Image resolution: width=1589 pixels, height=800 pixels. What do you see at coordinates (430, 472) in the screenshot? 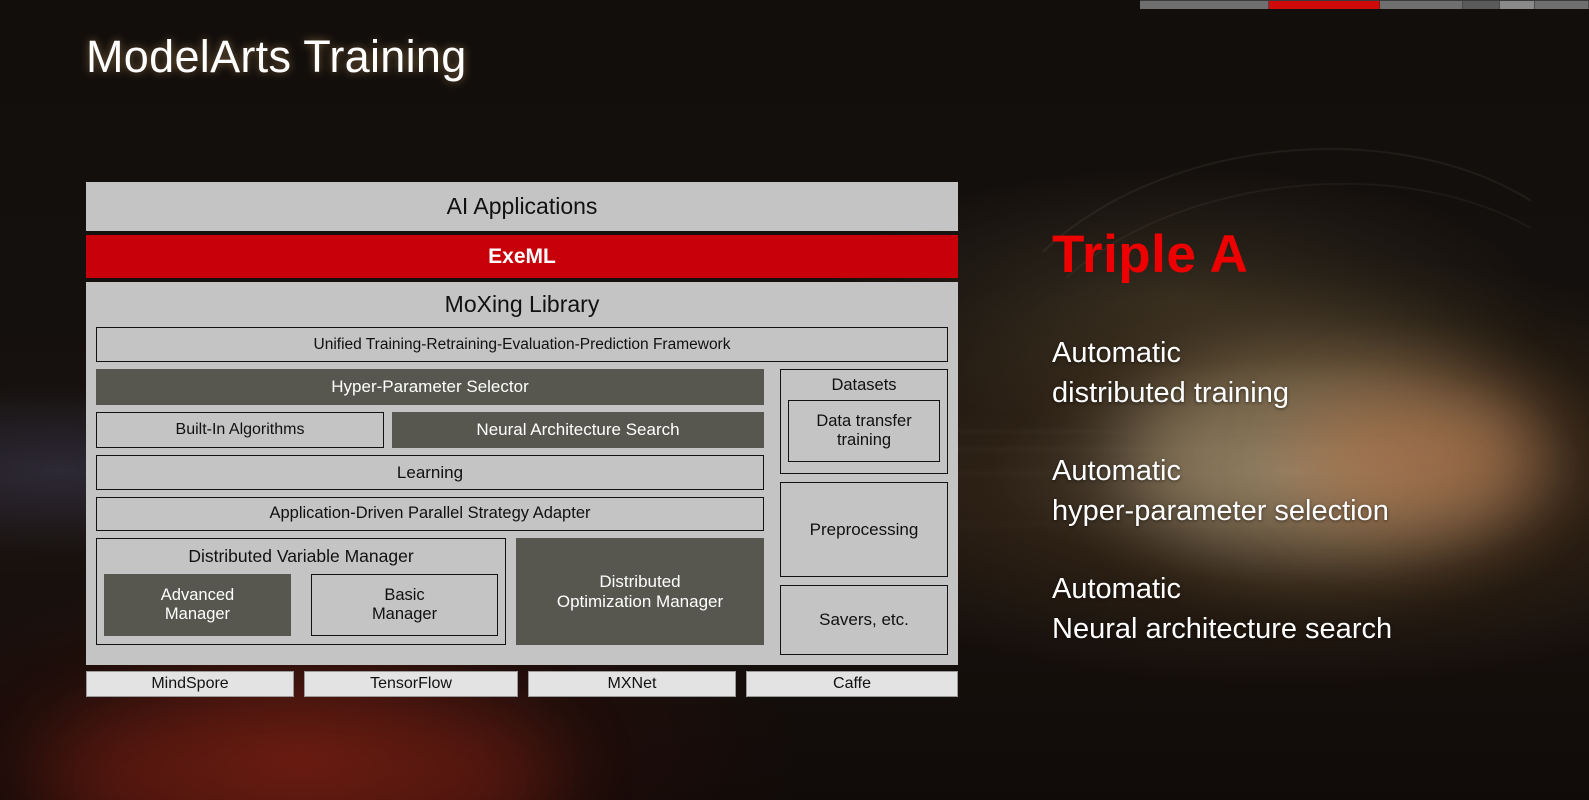
I see `box-learning: Learning` at bounding box center [430, 472].